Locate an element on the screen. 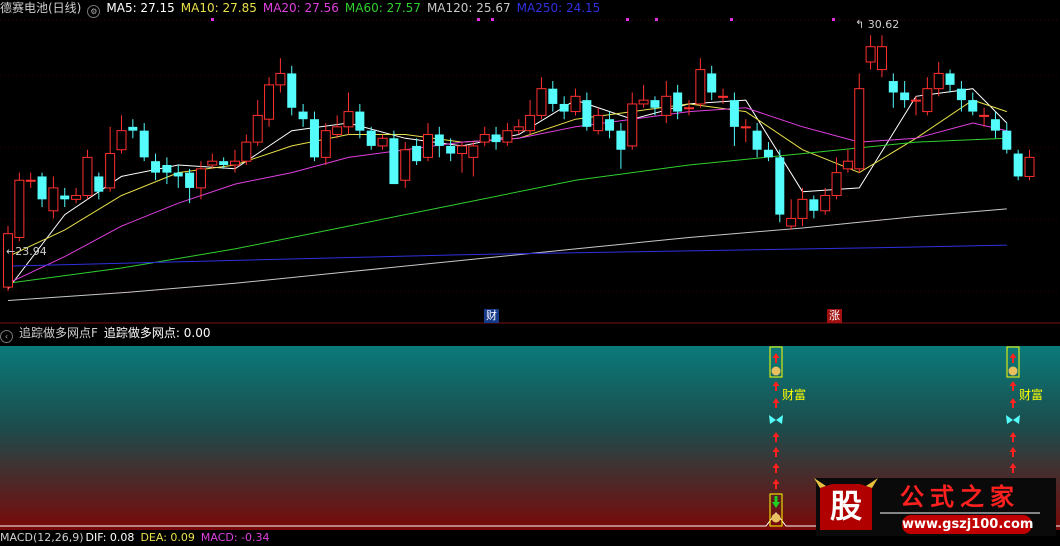 The image size is (1060, 546). indicator-header: ‹ 追踪做多网点F 追踪做多网点: 0.00 is located at coordinates (108, 334).